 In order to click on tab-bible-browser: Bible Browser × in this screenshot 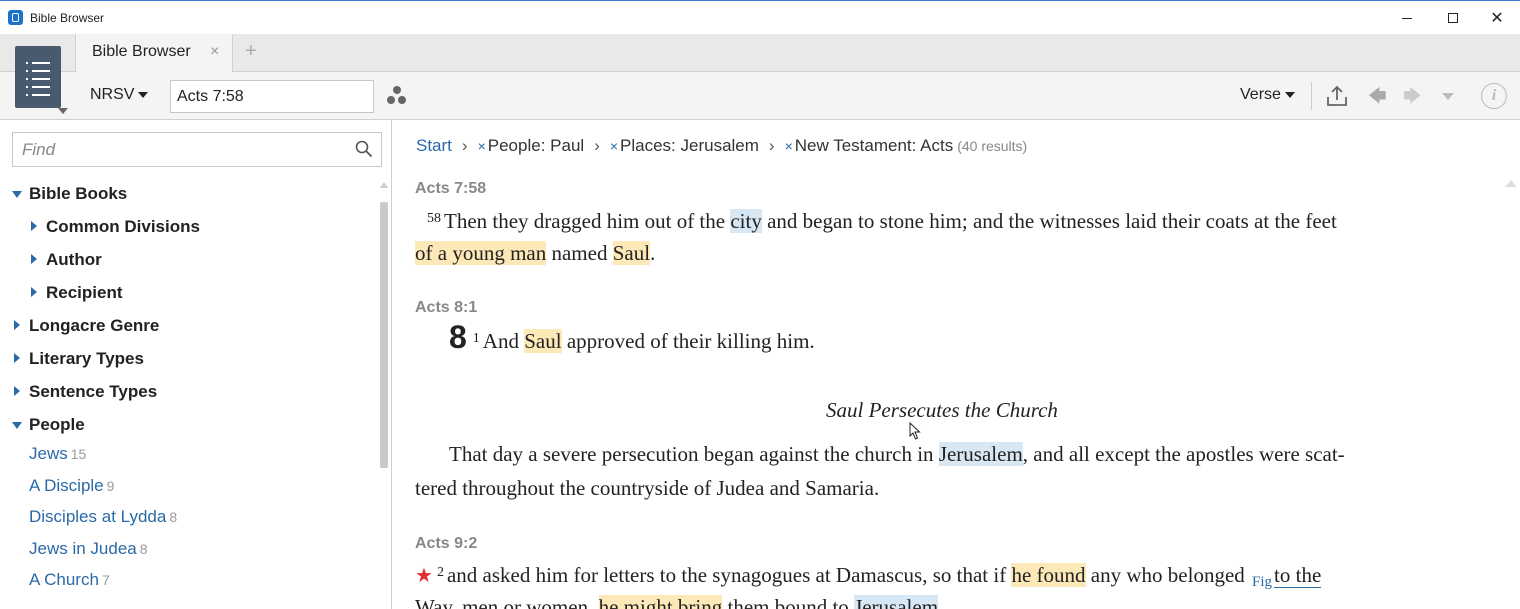, I will do `click(154, 53)`.